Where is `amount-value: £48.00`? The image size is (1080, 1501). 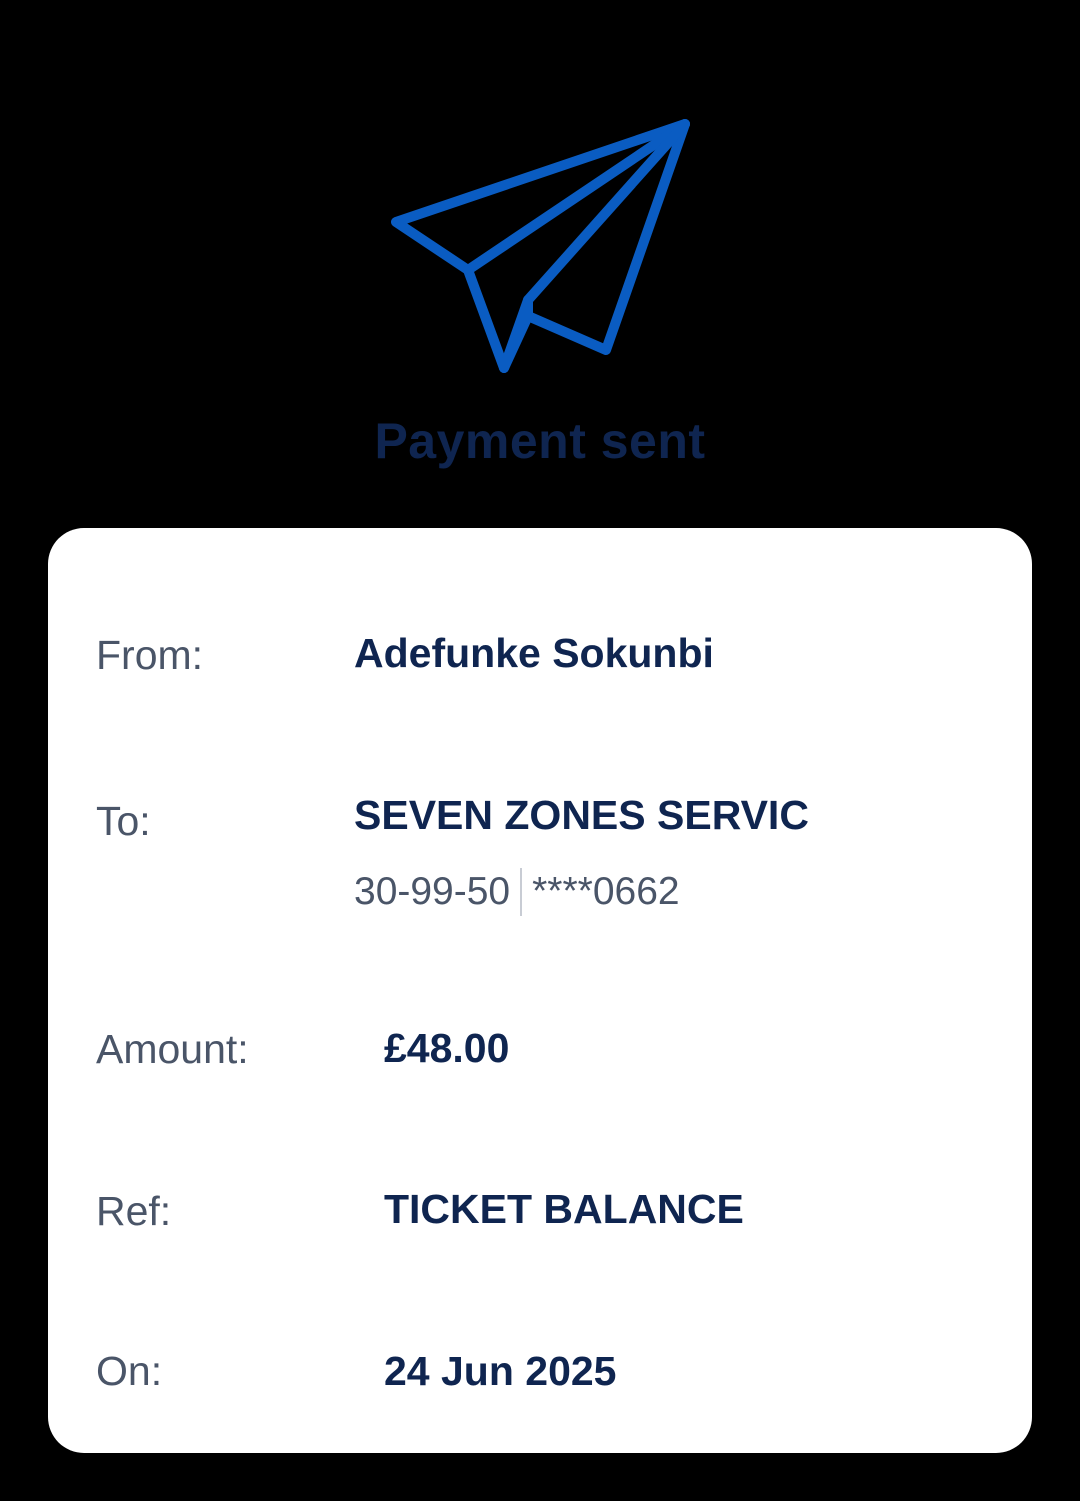
amount-value: £48.00 is located at coordinates (447, 1048).